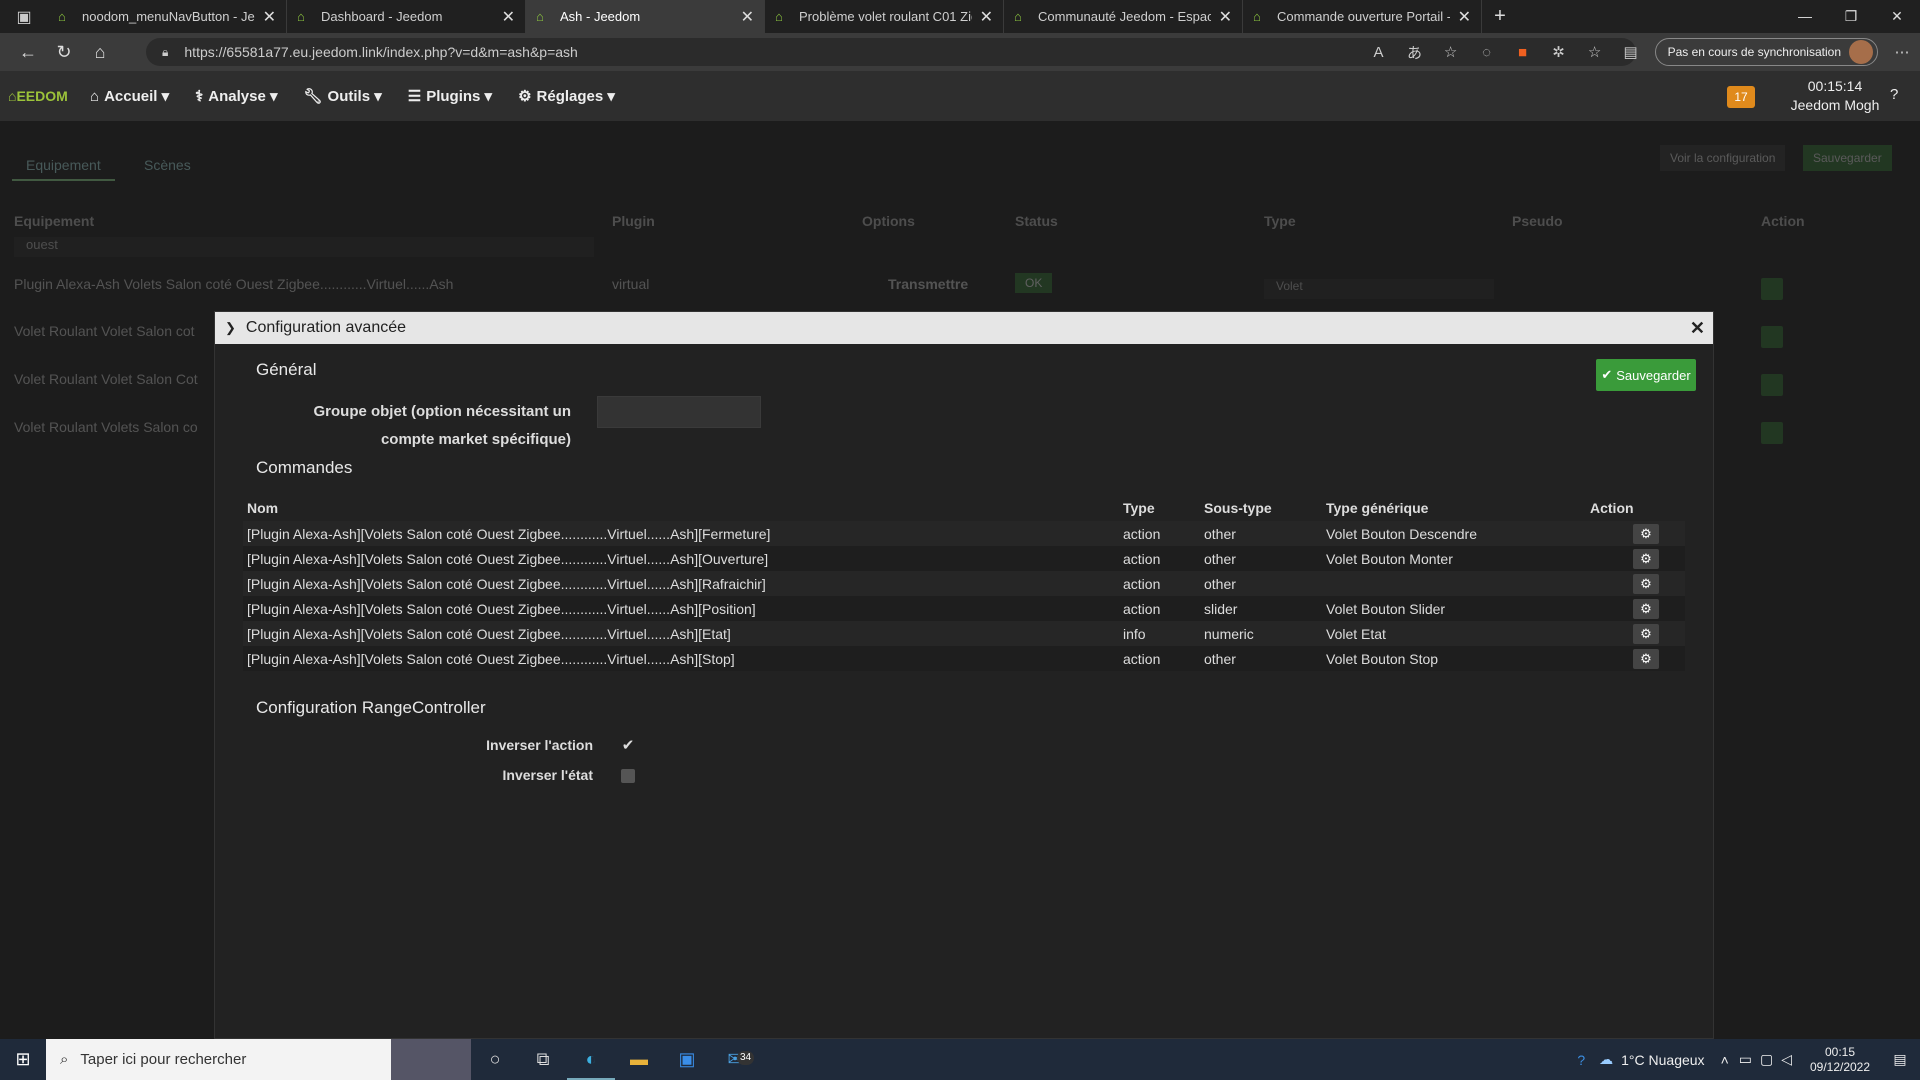 Image resolution: width=1920 pixels, height=1080 pixels. Describe the element at coordinates (431, 1059) in the screenshot. I see `search-highlight-image` at that location.